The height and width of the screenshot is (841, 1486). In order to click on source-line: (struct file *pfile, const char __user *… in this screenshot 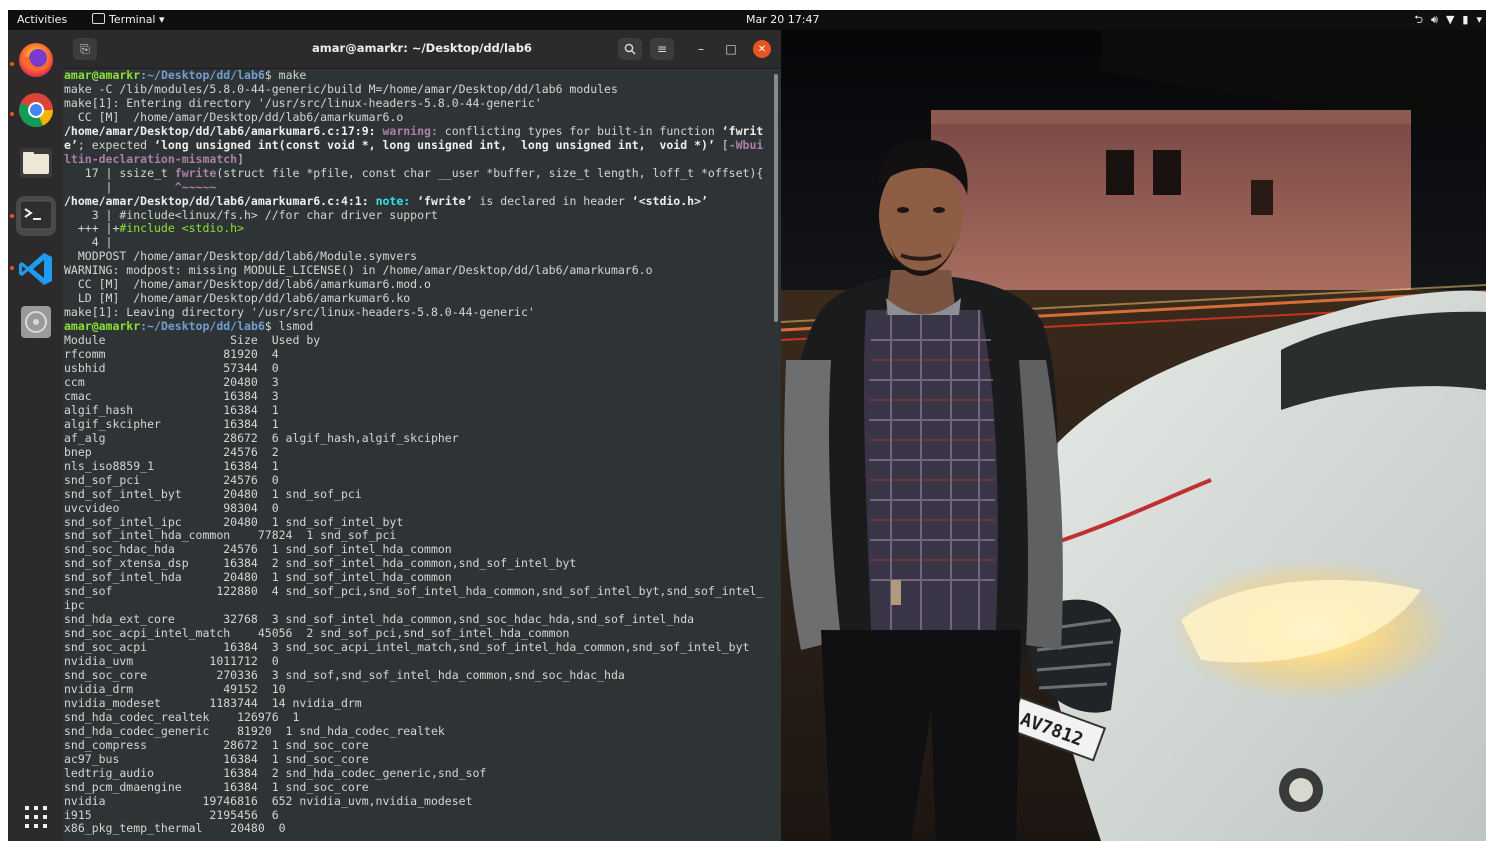, I will do `click(490, 172)`.